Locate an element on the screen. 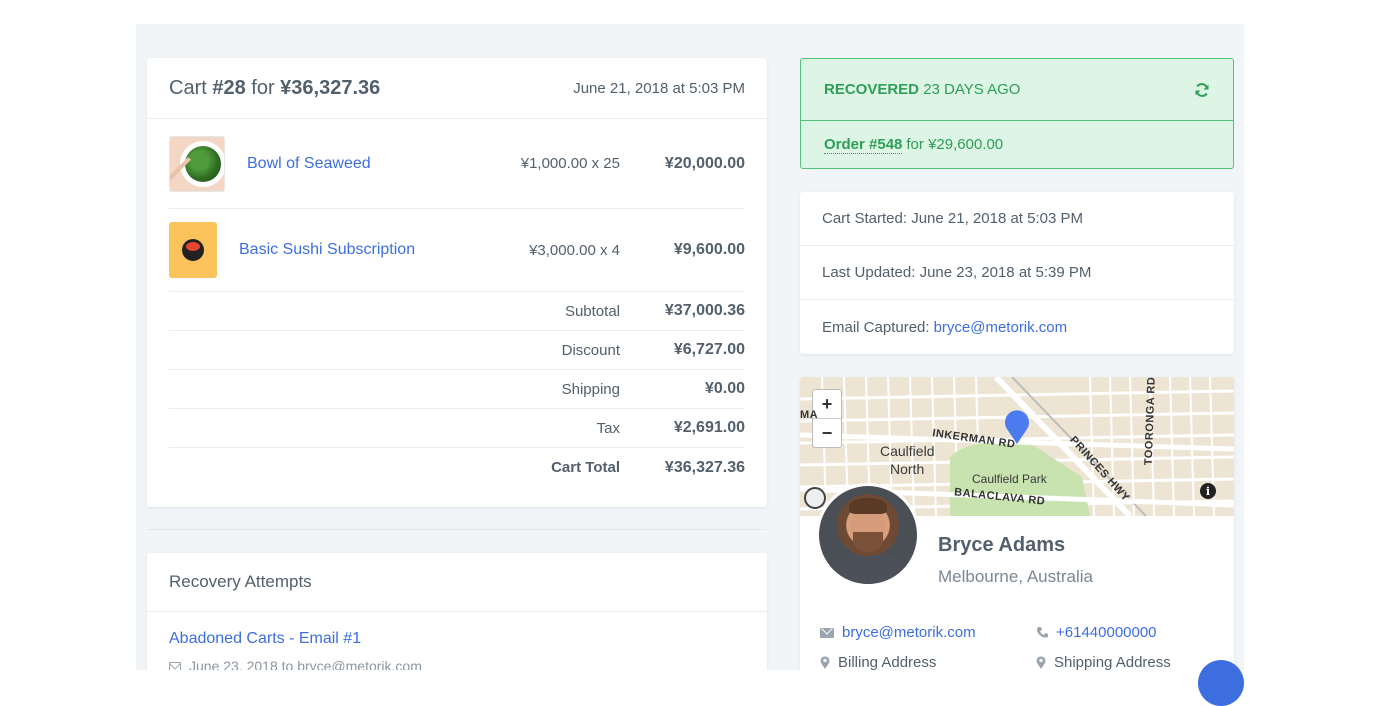 The image size is (1378, 706). last-updated-row: Last Updated: June 23, 2018 at 5:39 PM is located at coordinates (1017, 273).